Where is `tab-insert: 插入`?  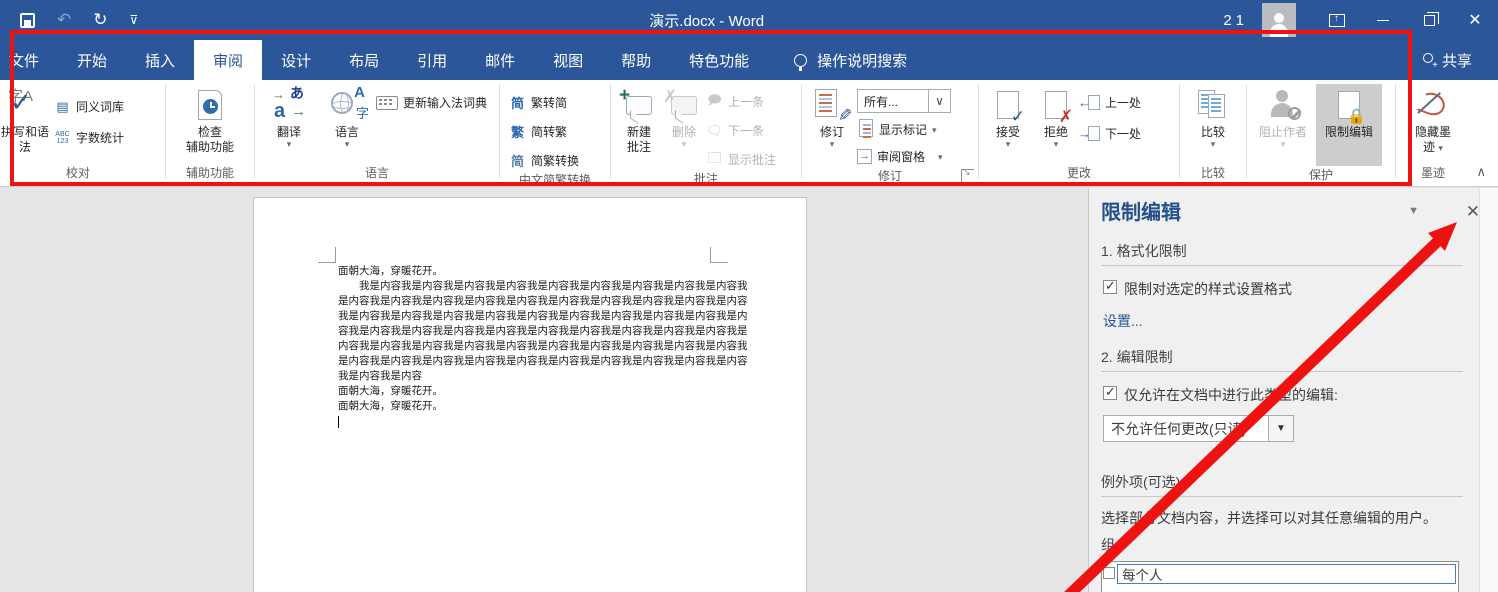 tab-insert: 插入 is located at coordinates (160, 60).